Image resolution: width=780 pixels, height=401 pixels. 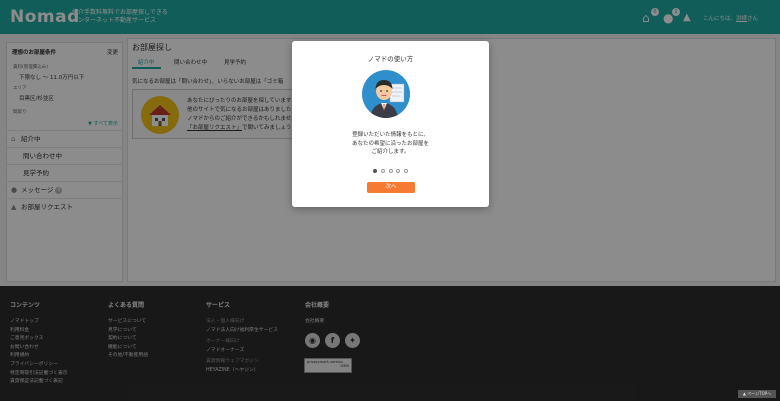 I want to click on consultant-avatar, so click(x=386, y=94).